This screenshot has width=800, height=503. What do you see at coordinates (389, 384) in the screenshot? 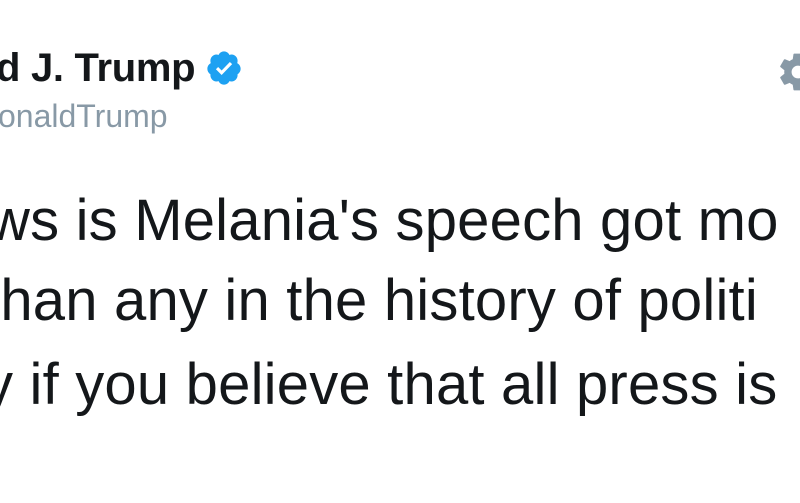
I see `tweet-text-line: y if you believe that all press is` at bounding box center [389, 384].